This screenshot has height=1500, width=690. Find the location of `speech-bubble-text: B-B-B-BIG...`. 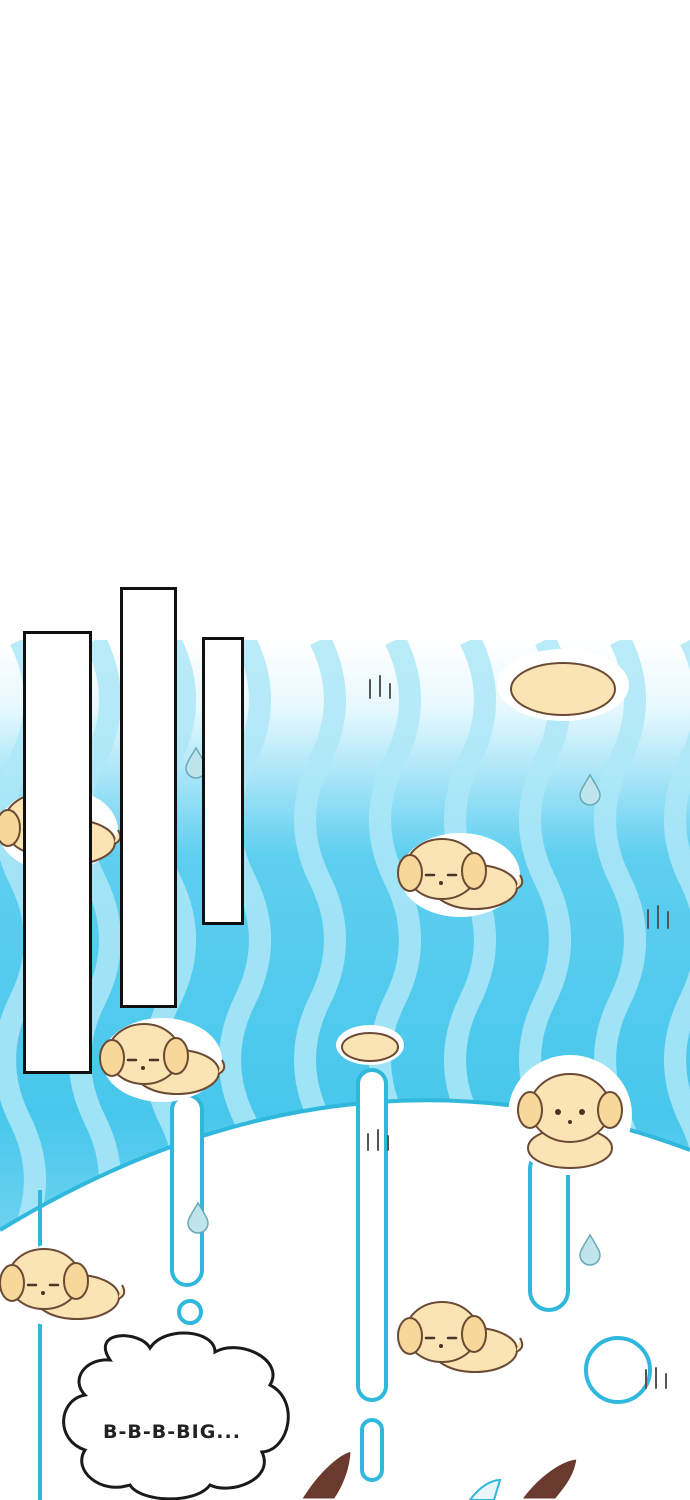

speech-bubble-text: B-B-B-BIG... is located at coordinates (172, 1432).